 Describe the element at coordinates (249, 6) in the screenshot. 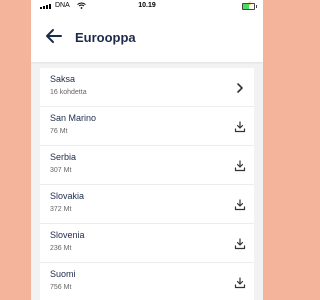

I see `battery-charging-icon` at that location.